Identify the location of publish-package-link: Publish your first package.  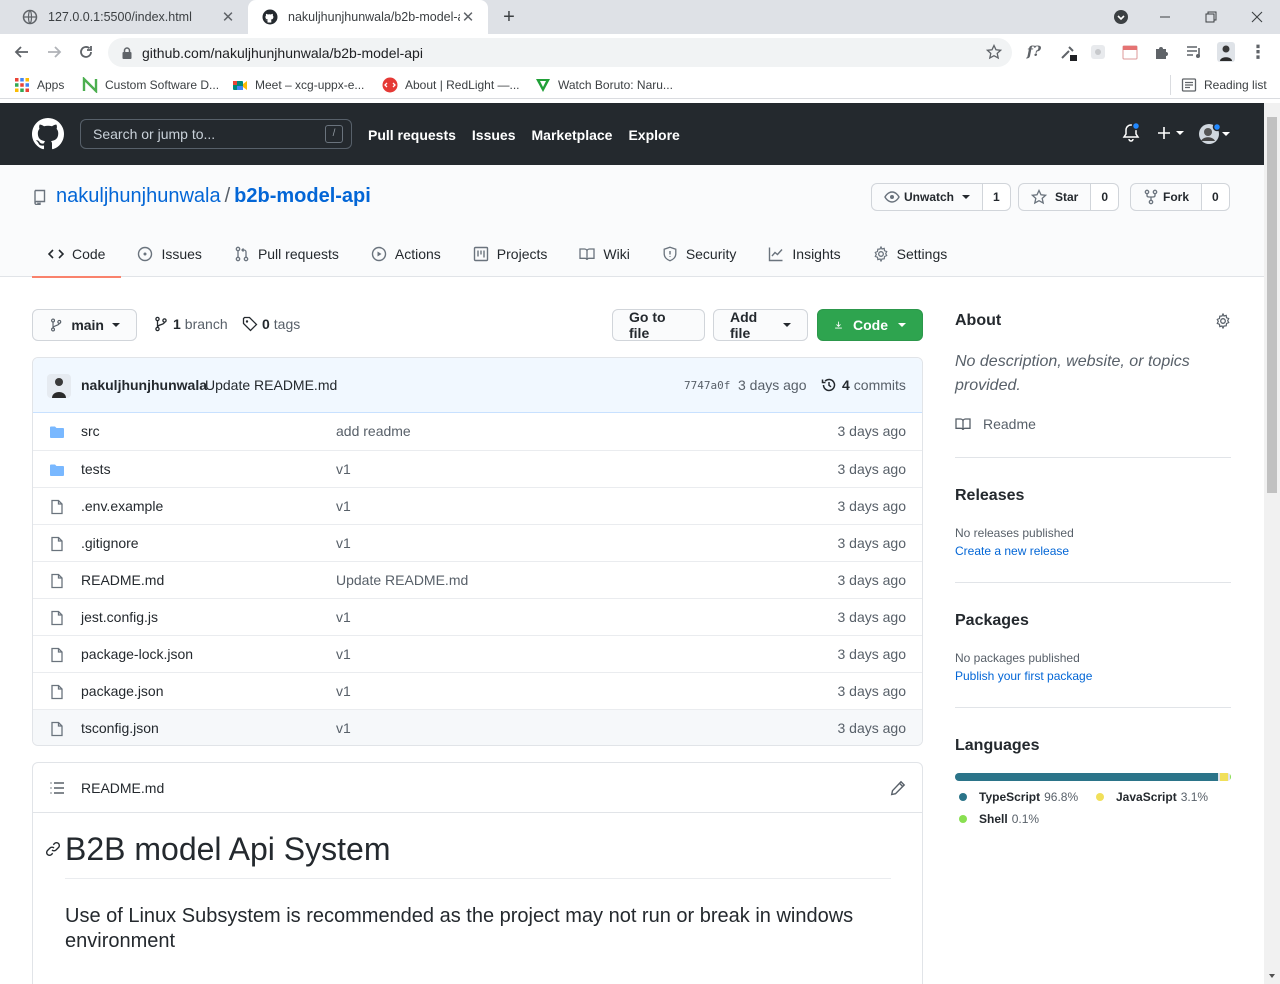
(1023, 676).